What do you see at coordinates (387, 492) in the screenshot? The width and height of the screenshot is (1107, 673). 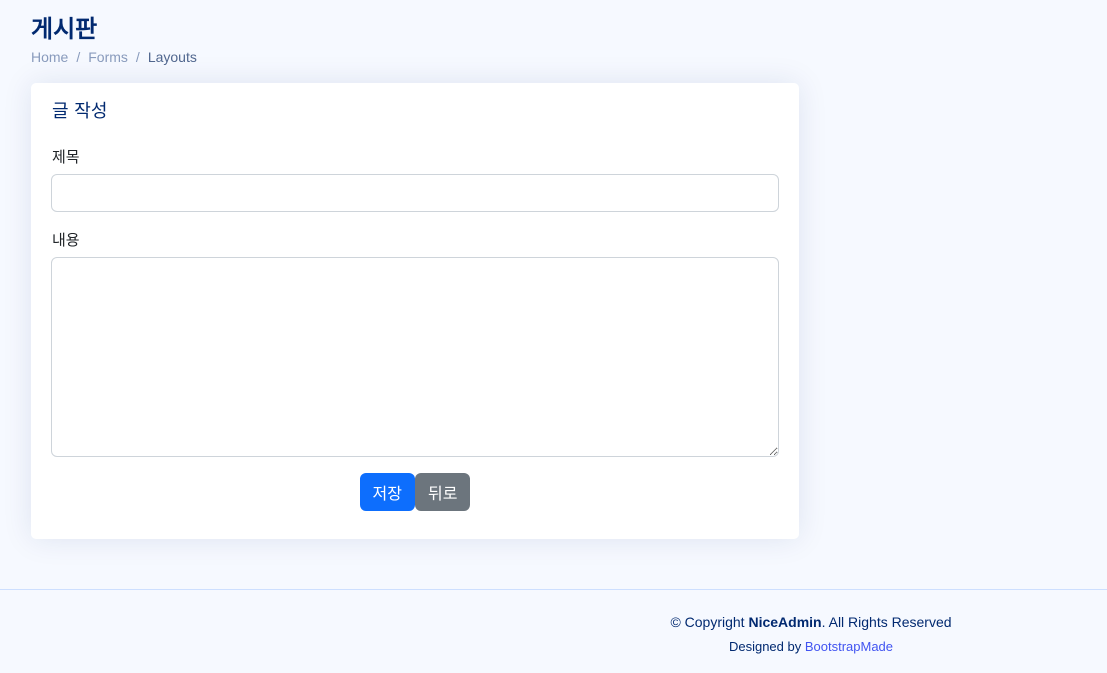 I see `save-button: 저장` at bounding box center [387, 492].